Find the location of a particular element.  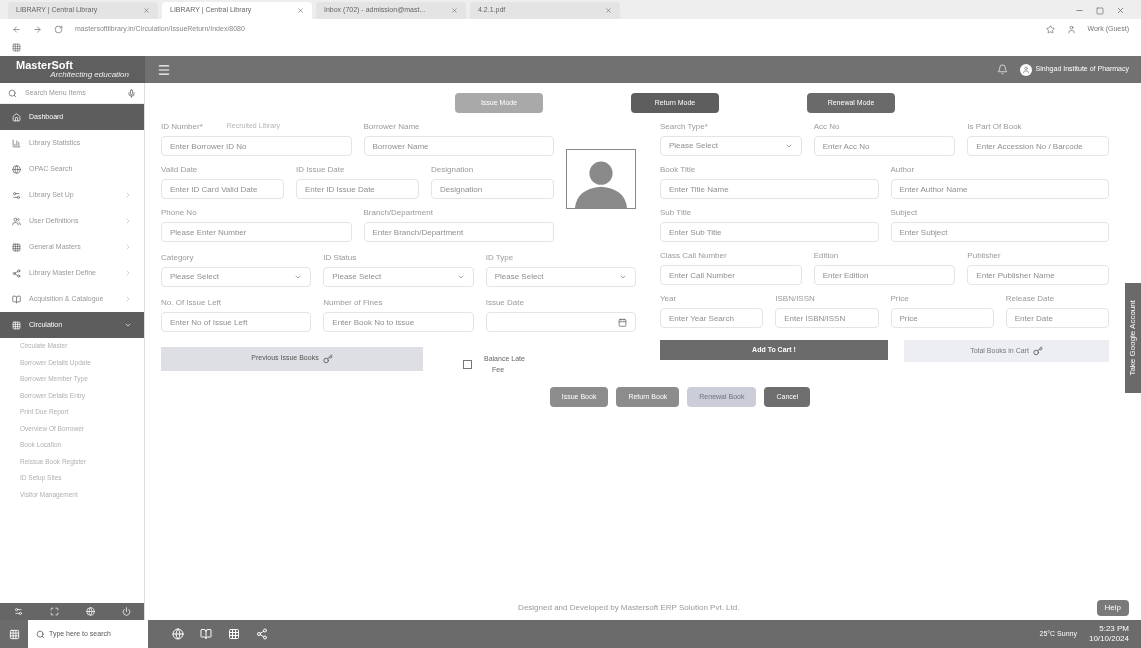

home-icon is located at coordinates (16, 117).